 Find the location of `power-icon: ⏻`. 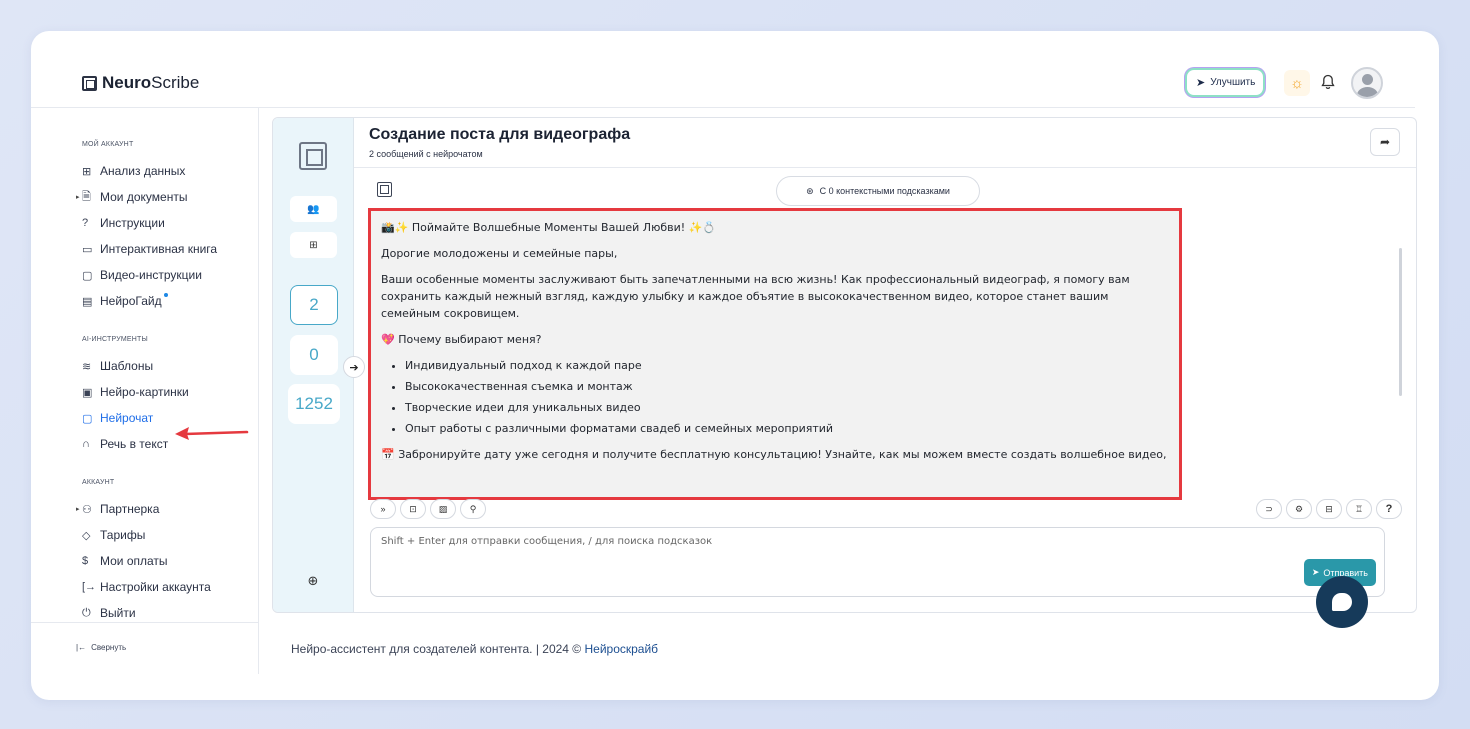

power-icon: ⏻ is located at coordinates (86, 612).